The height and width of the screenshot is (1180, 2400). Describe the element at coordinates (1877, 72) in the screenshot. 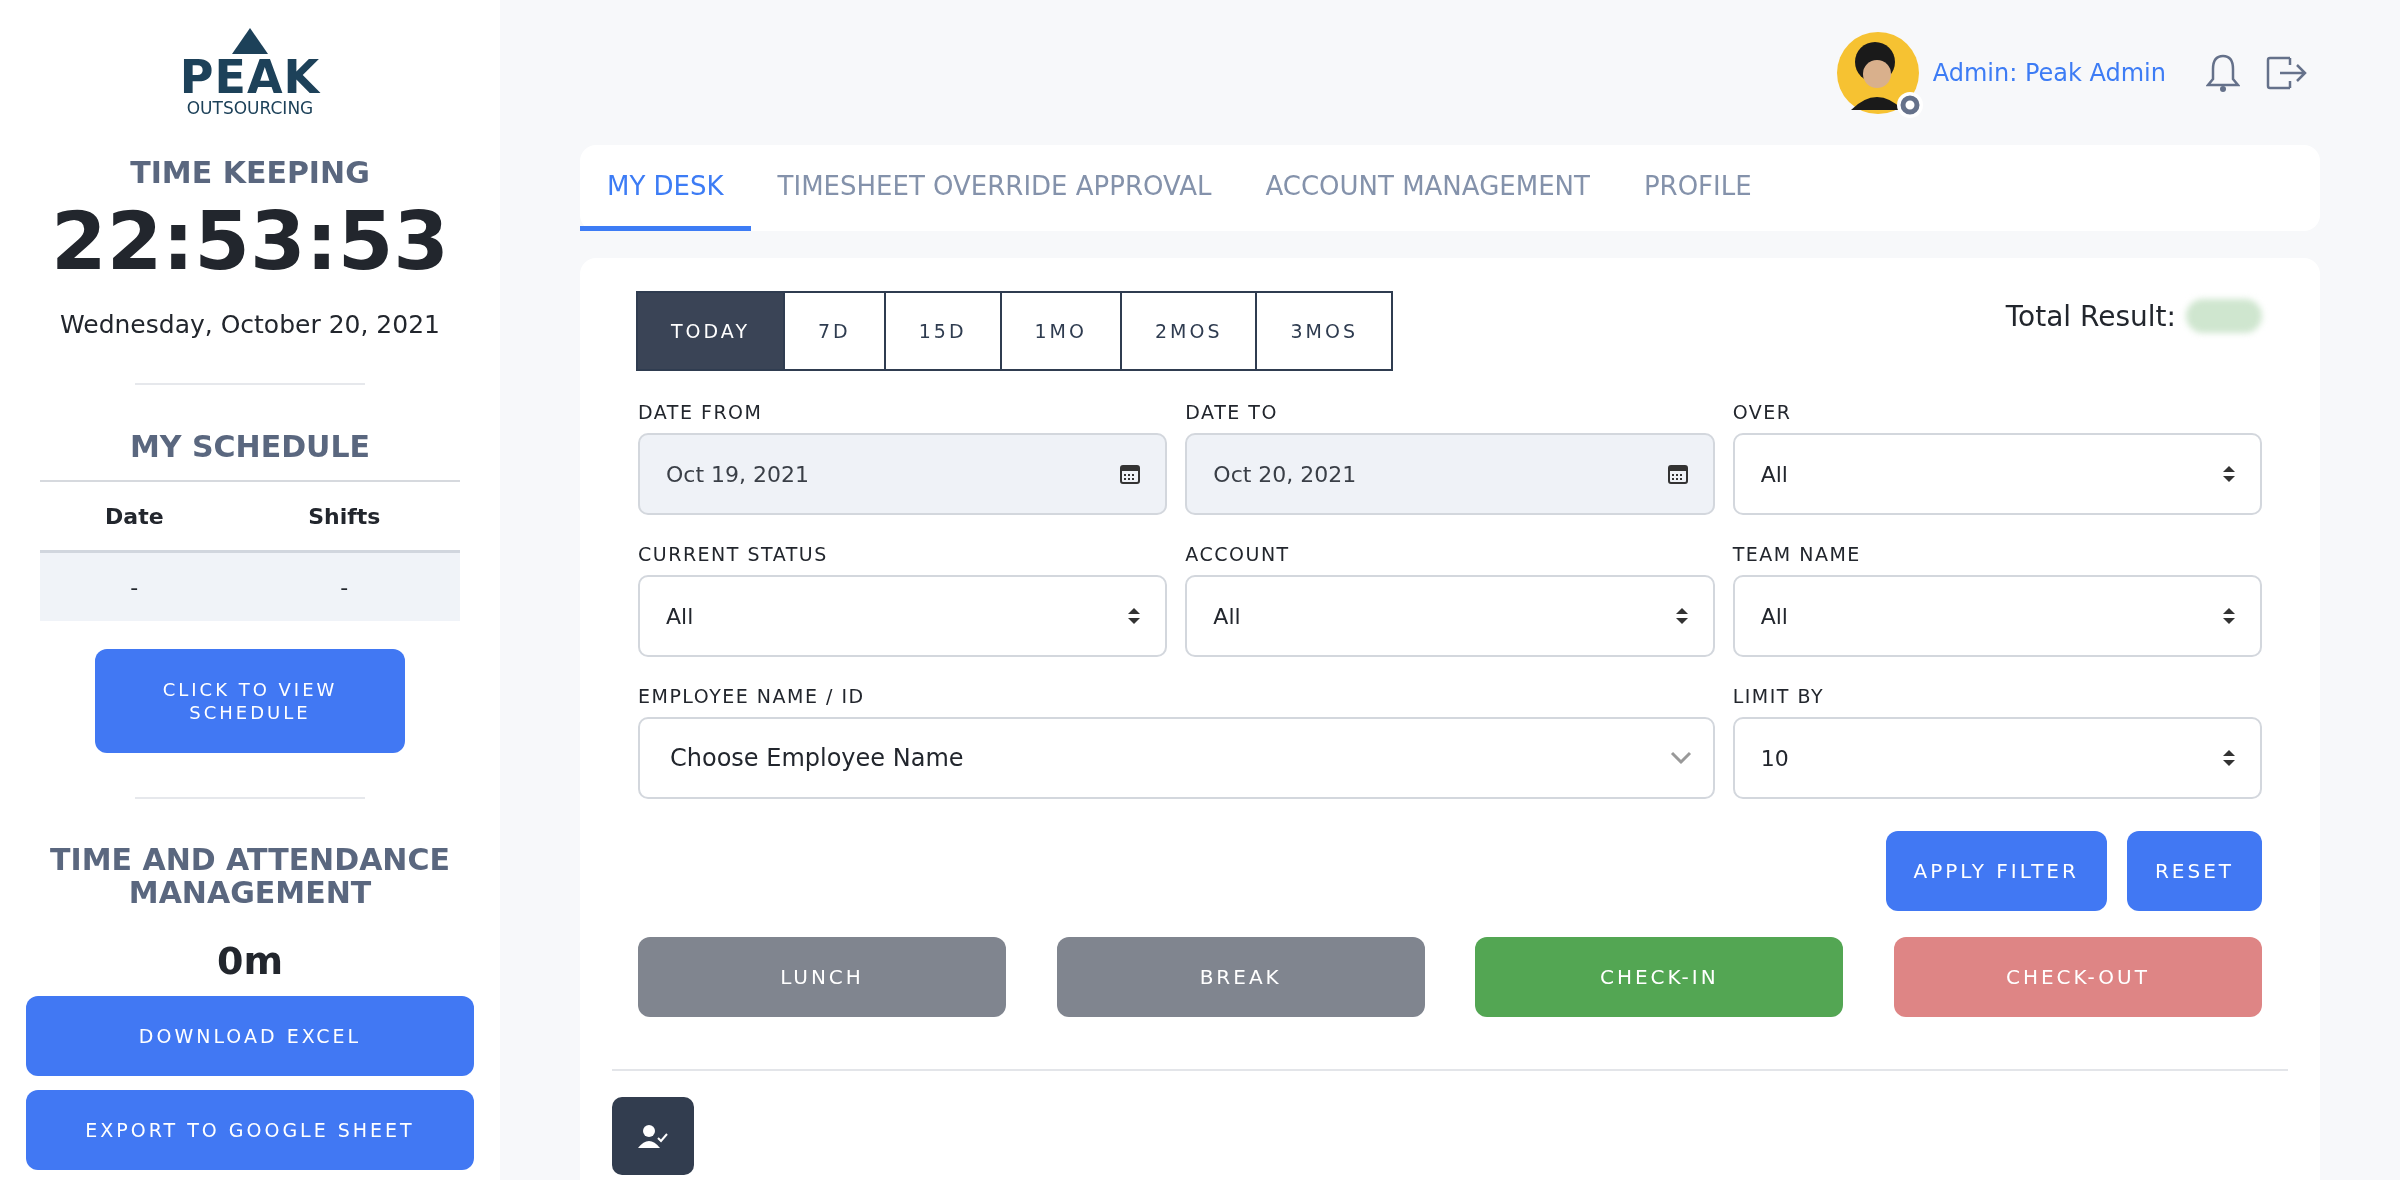

I see `avatar` at that location.